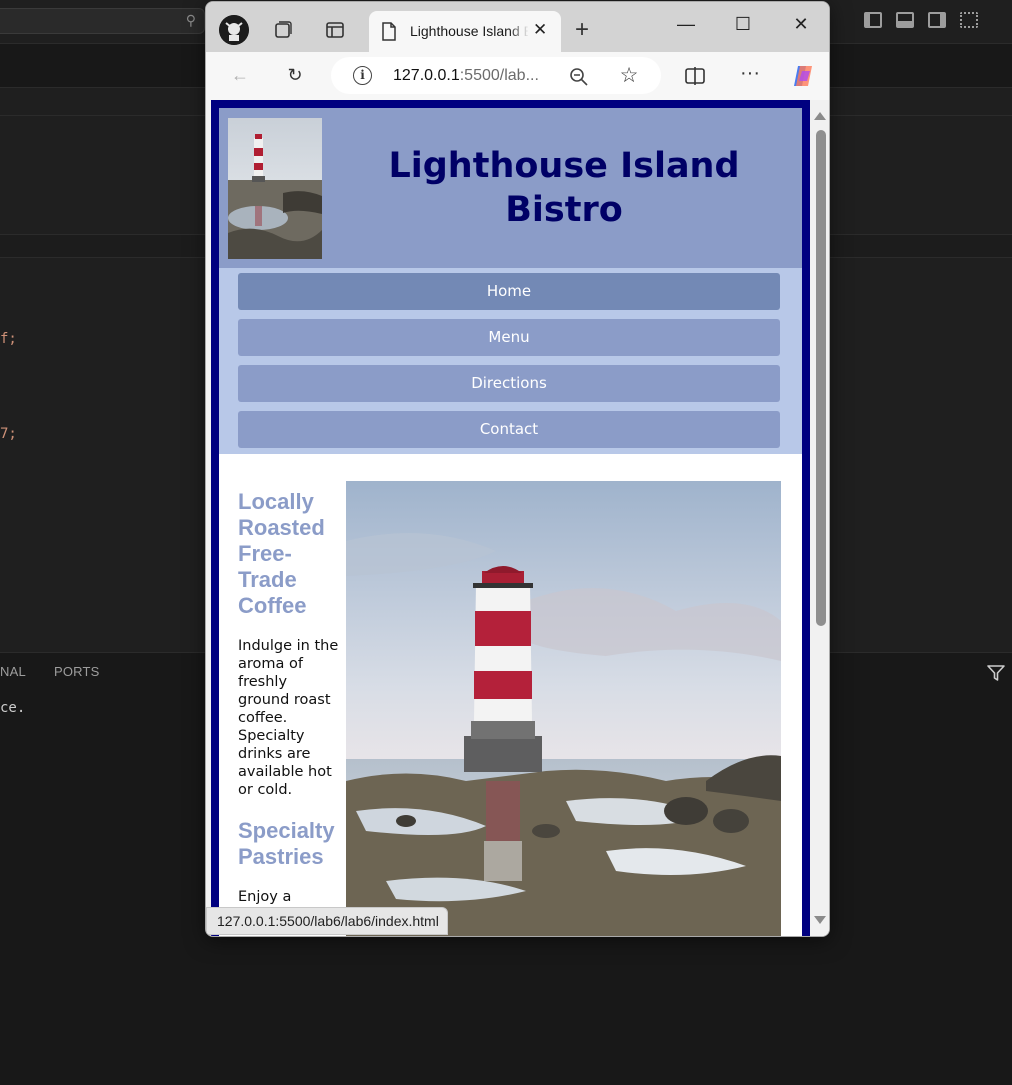  What do you see at coordinates (629, 75) in the screenshot?
I see `star-icon: ☆` at bounding box center [629, 75].